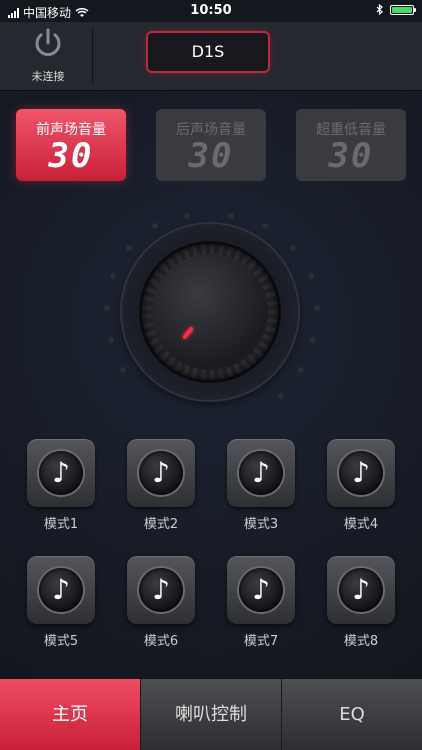  Describe the element at coordinates (351, 714) in the screenshot. I see `tab-eq: EQ` at that location.